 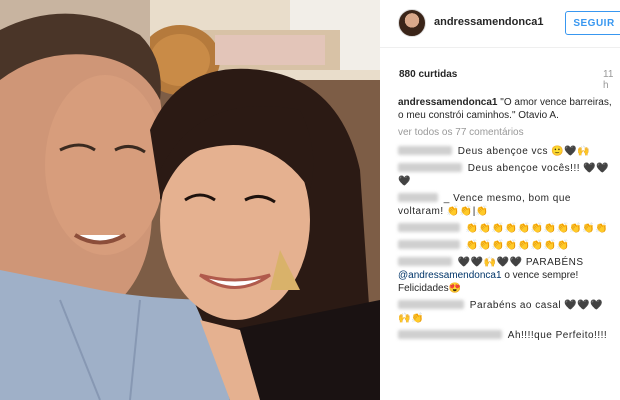 I want to click on comment-text: Ah!!!!que Perfeito!!!!, so click(x=557, y=335).